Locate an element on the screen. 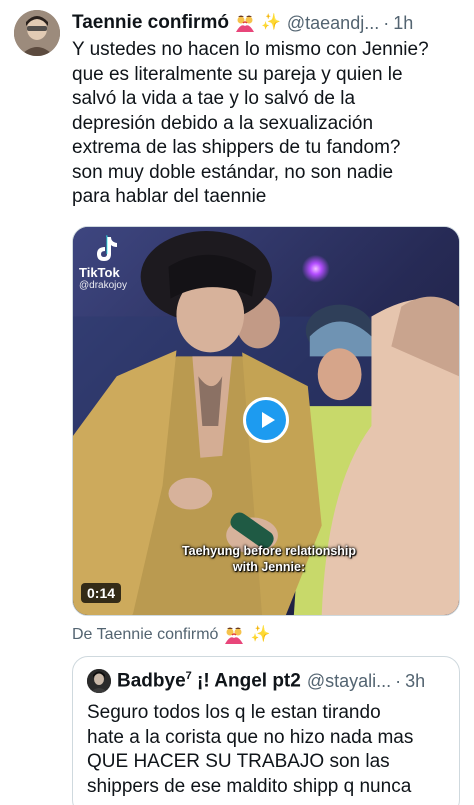 This screenshot has height=805, width=474. quoted-tweet-timestamp: 3h is located at coordinates (415, 680).